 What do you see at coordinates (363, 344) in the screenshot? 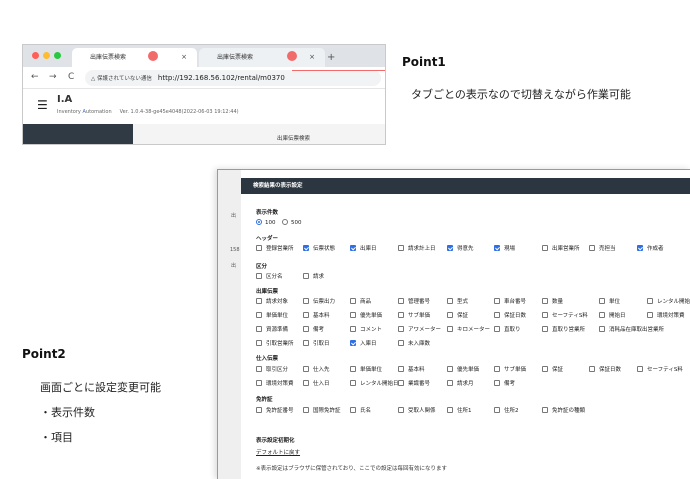
I see `column-checkbox-option: 入庫日` at bounding box center [363, 344].